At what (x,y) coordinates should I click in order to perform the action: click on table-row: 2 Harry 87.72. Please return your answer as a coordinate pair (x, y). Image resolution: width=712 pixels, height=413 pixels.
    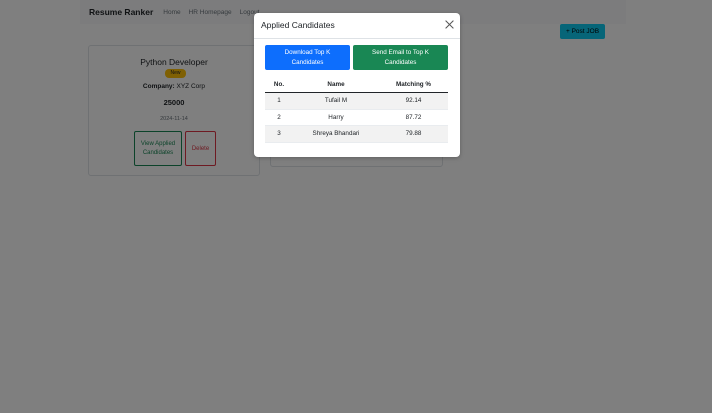
    Looking at the image, I should click on (356, 118).